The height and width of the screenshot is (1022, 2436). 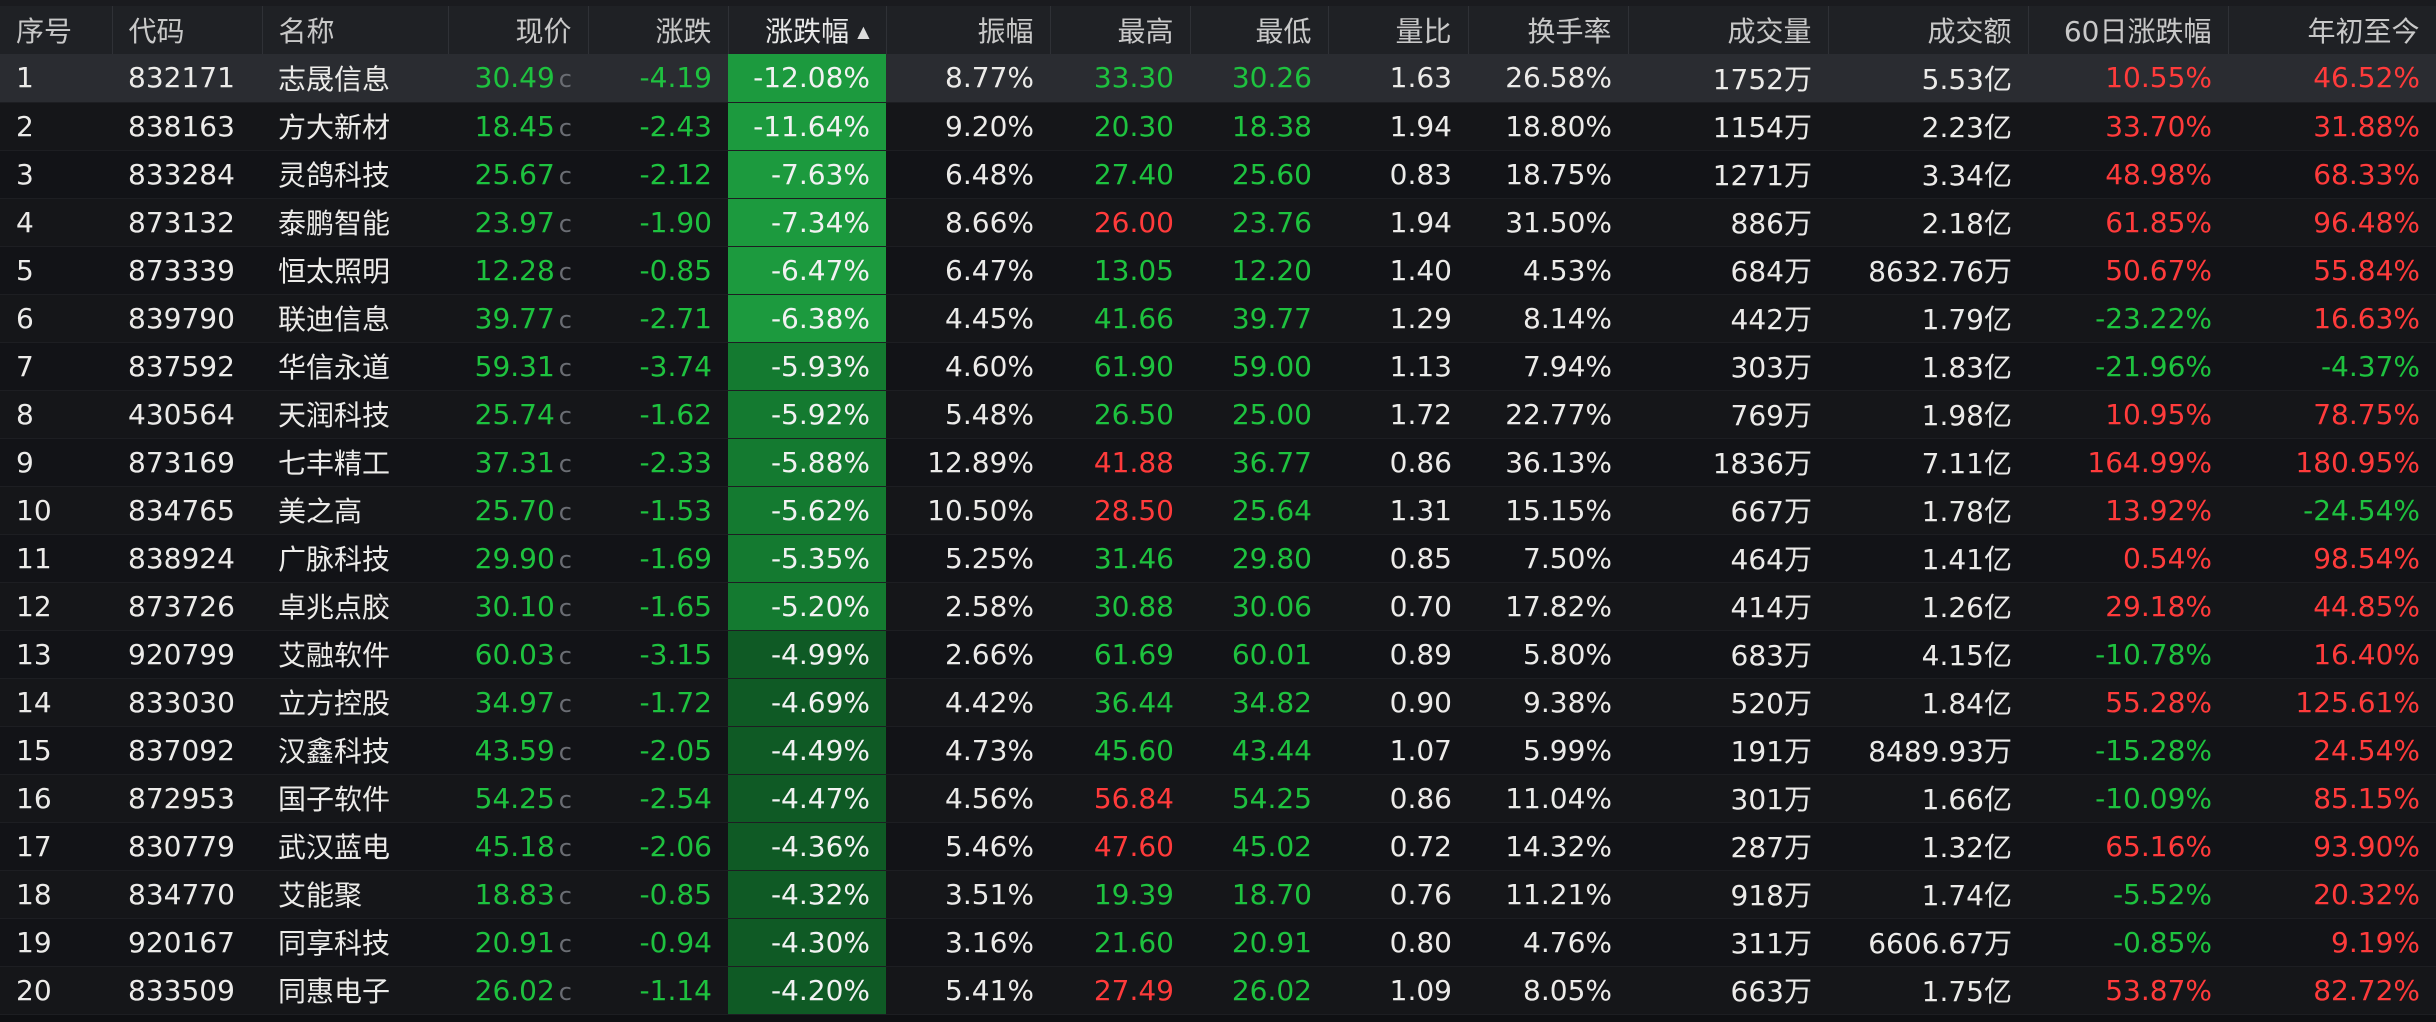 What do you see at coordinates (1120, 30) in the screenshot?
I see `column-header-high: 最高` at bounding box center [1120, 30].